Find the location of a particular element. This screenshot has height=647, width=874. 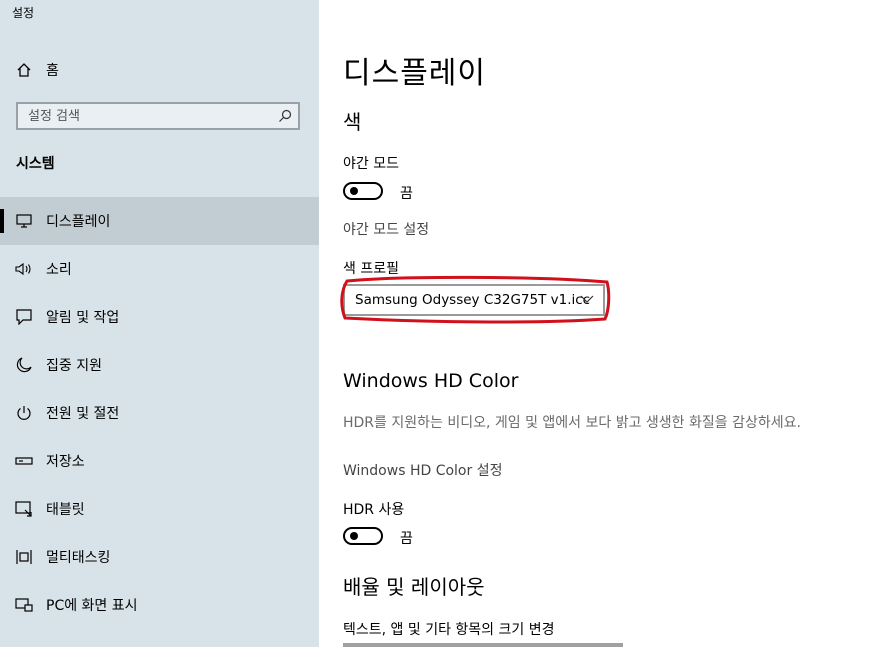

sidebar-item-label: 디스플레이 is located at coordinates (78, 222).